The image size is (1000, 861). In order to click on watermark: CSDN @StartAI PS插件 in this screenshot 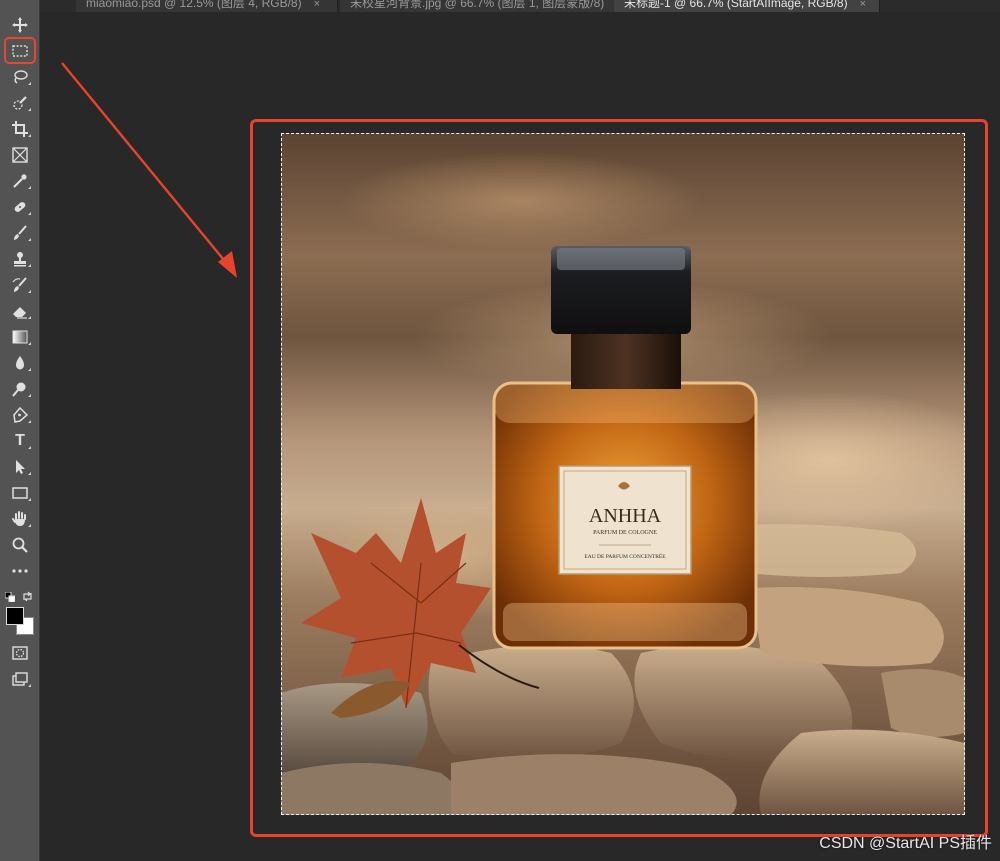, I will do `click(905, 843)`.